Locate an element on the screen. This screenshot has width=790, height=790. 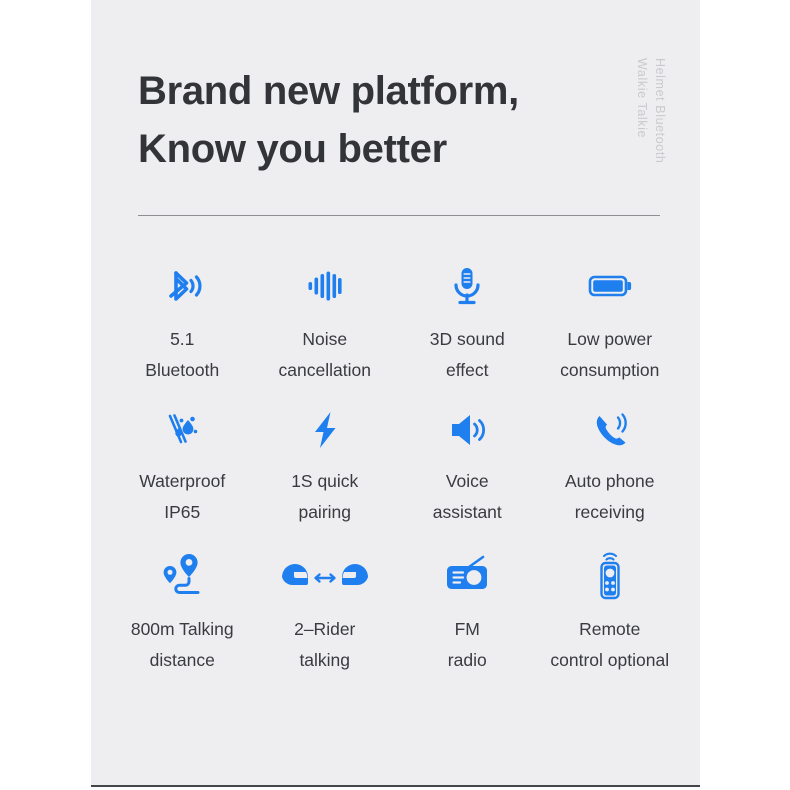
feature-label-line-2: radio is located at coordinates (467, 660).